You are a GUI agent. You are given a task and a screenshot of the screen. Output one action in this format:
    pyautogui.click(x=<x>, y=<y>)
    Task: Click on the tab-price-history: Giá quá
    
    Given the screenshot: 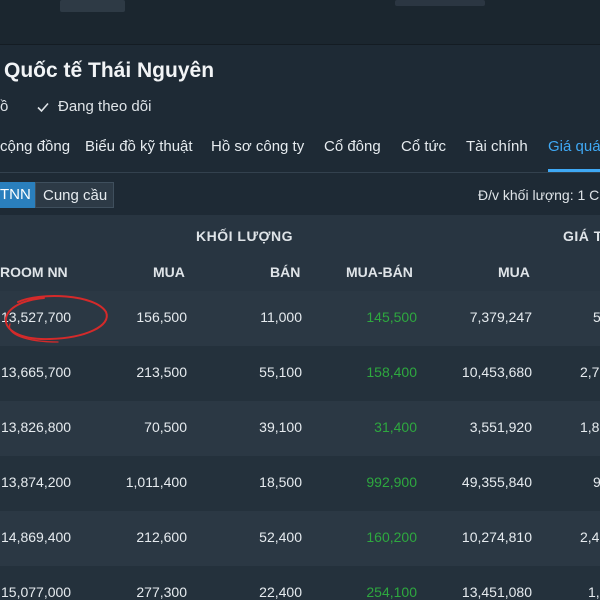 What is the action you would take?
    pyautogui.click(x=574, y=146)
    